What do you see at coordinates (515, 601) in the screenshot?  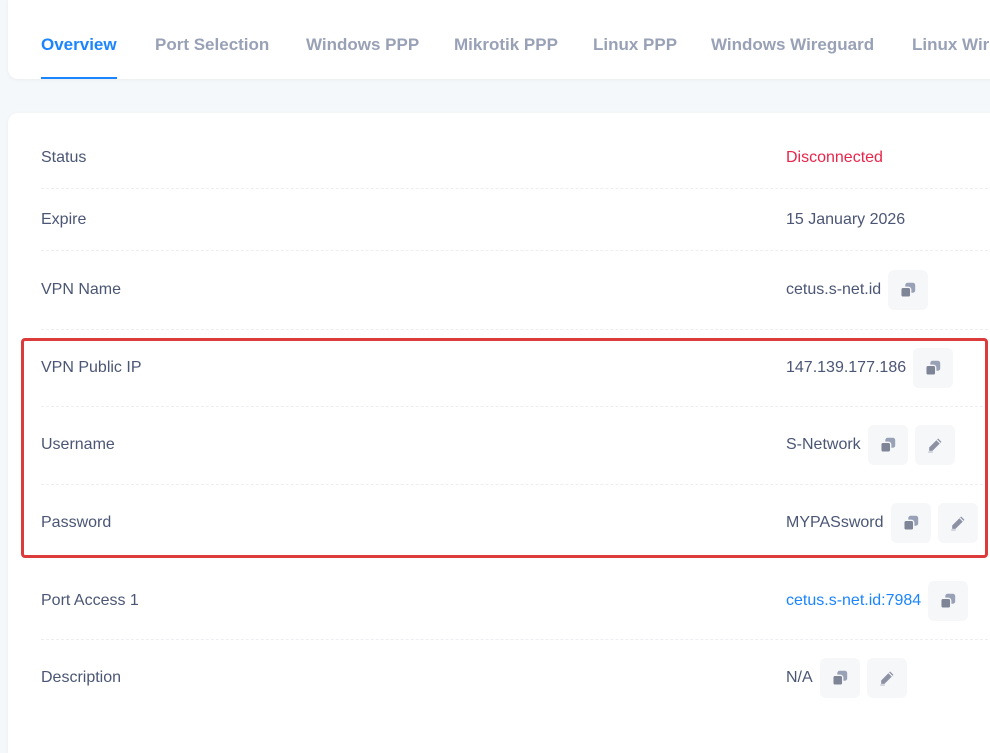 I see `port-access-row: Port Access 1 cetus.s-net.id:7984` at bounding box center [515, 601].